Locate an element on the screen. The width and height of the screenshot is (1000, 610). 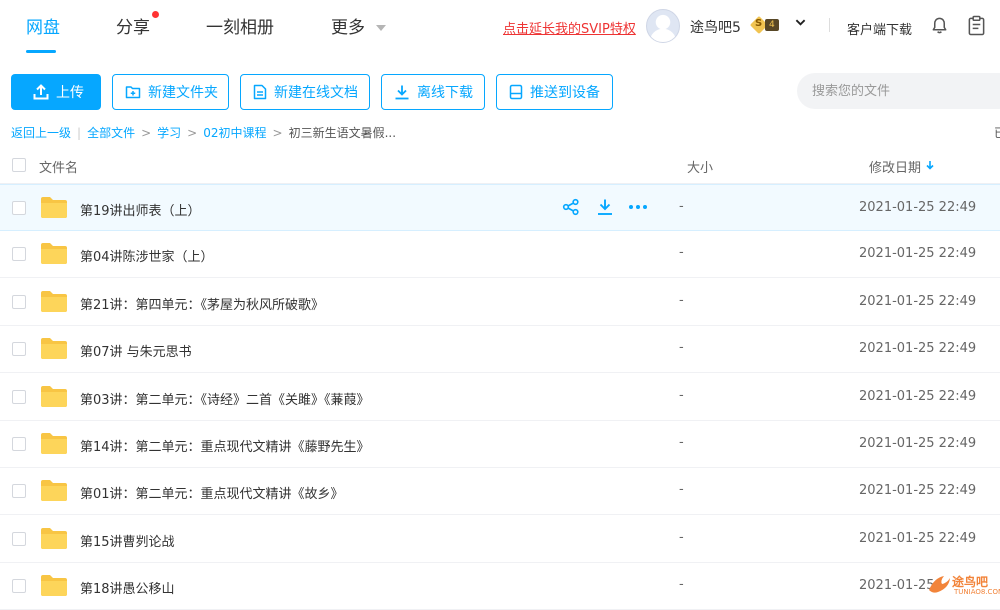
new-online-doc-button: 新建在线文档 is located at coordinates (305, 92).